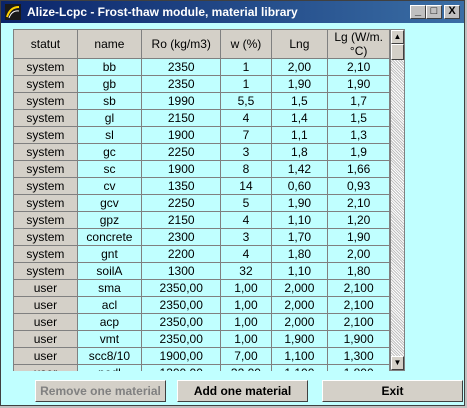  I want to click on cell-name: gnt, so click(109, 254).